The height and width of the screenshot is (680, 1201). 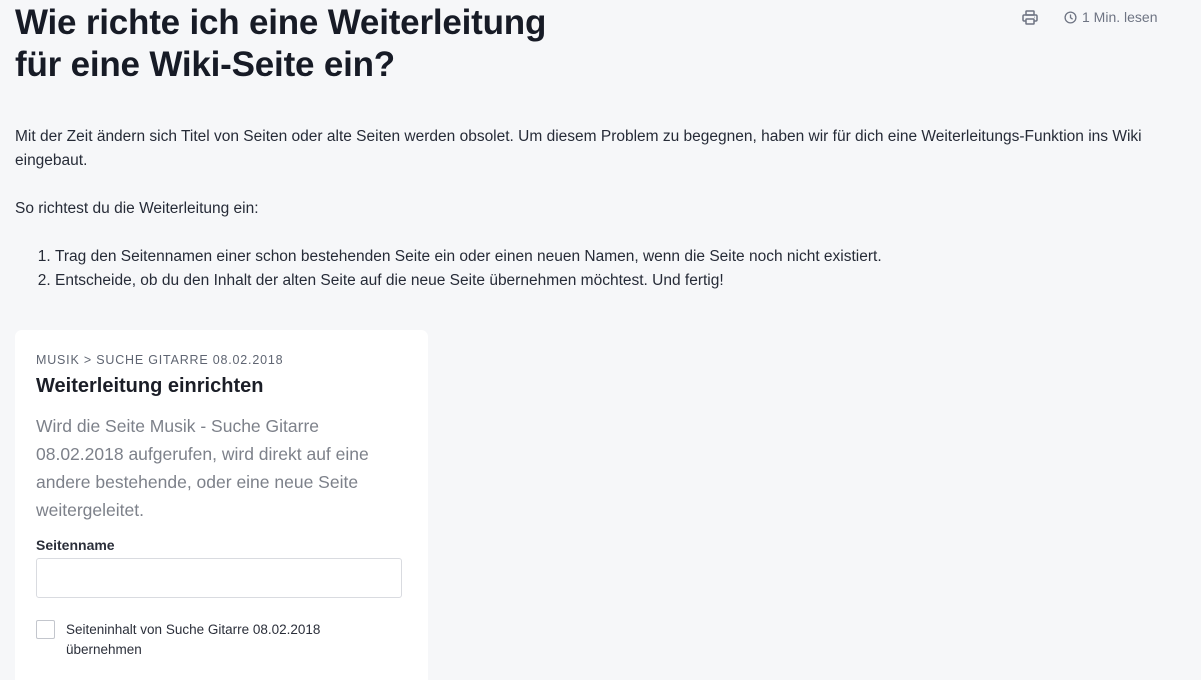 What do you see at coordinates (150, 386) in the screenshot?
I see `dialog-title: Weiterleitung einrichten` at bounding box center [150, 386].